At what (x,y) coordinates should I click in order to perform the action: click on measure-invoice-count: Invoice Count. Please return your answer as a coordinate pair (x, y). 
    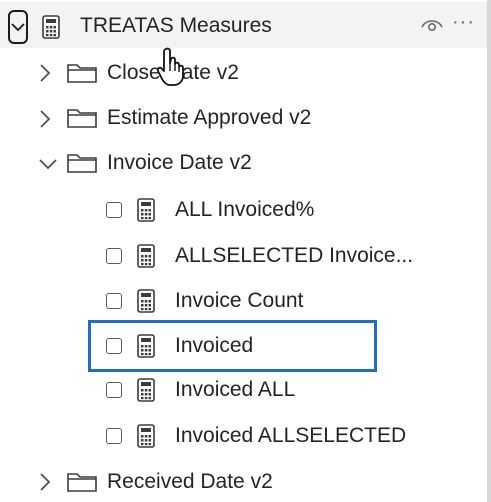
    Looking at the image, I should click on (243, 303).